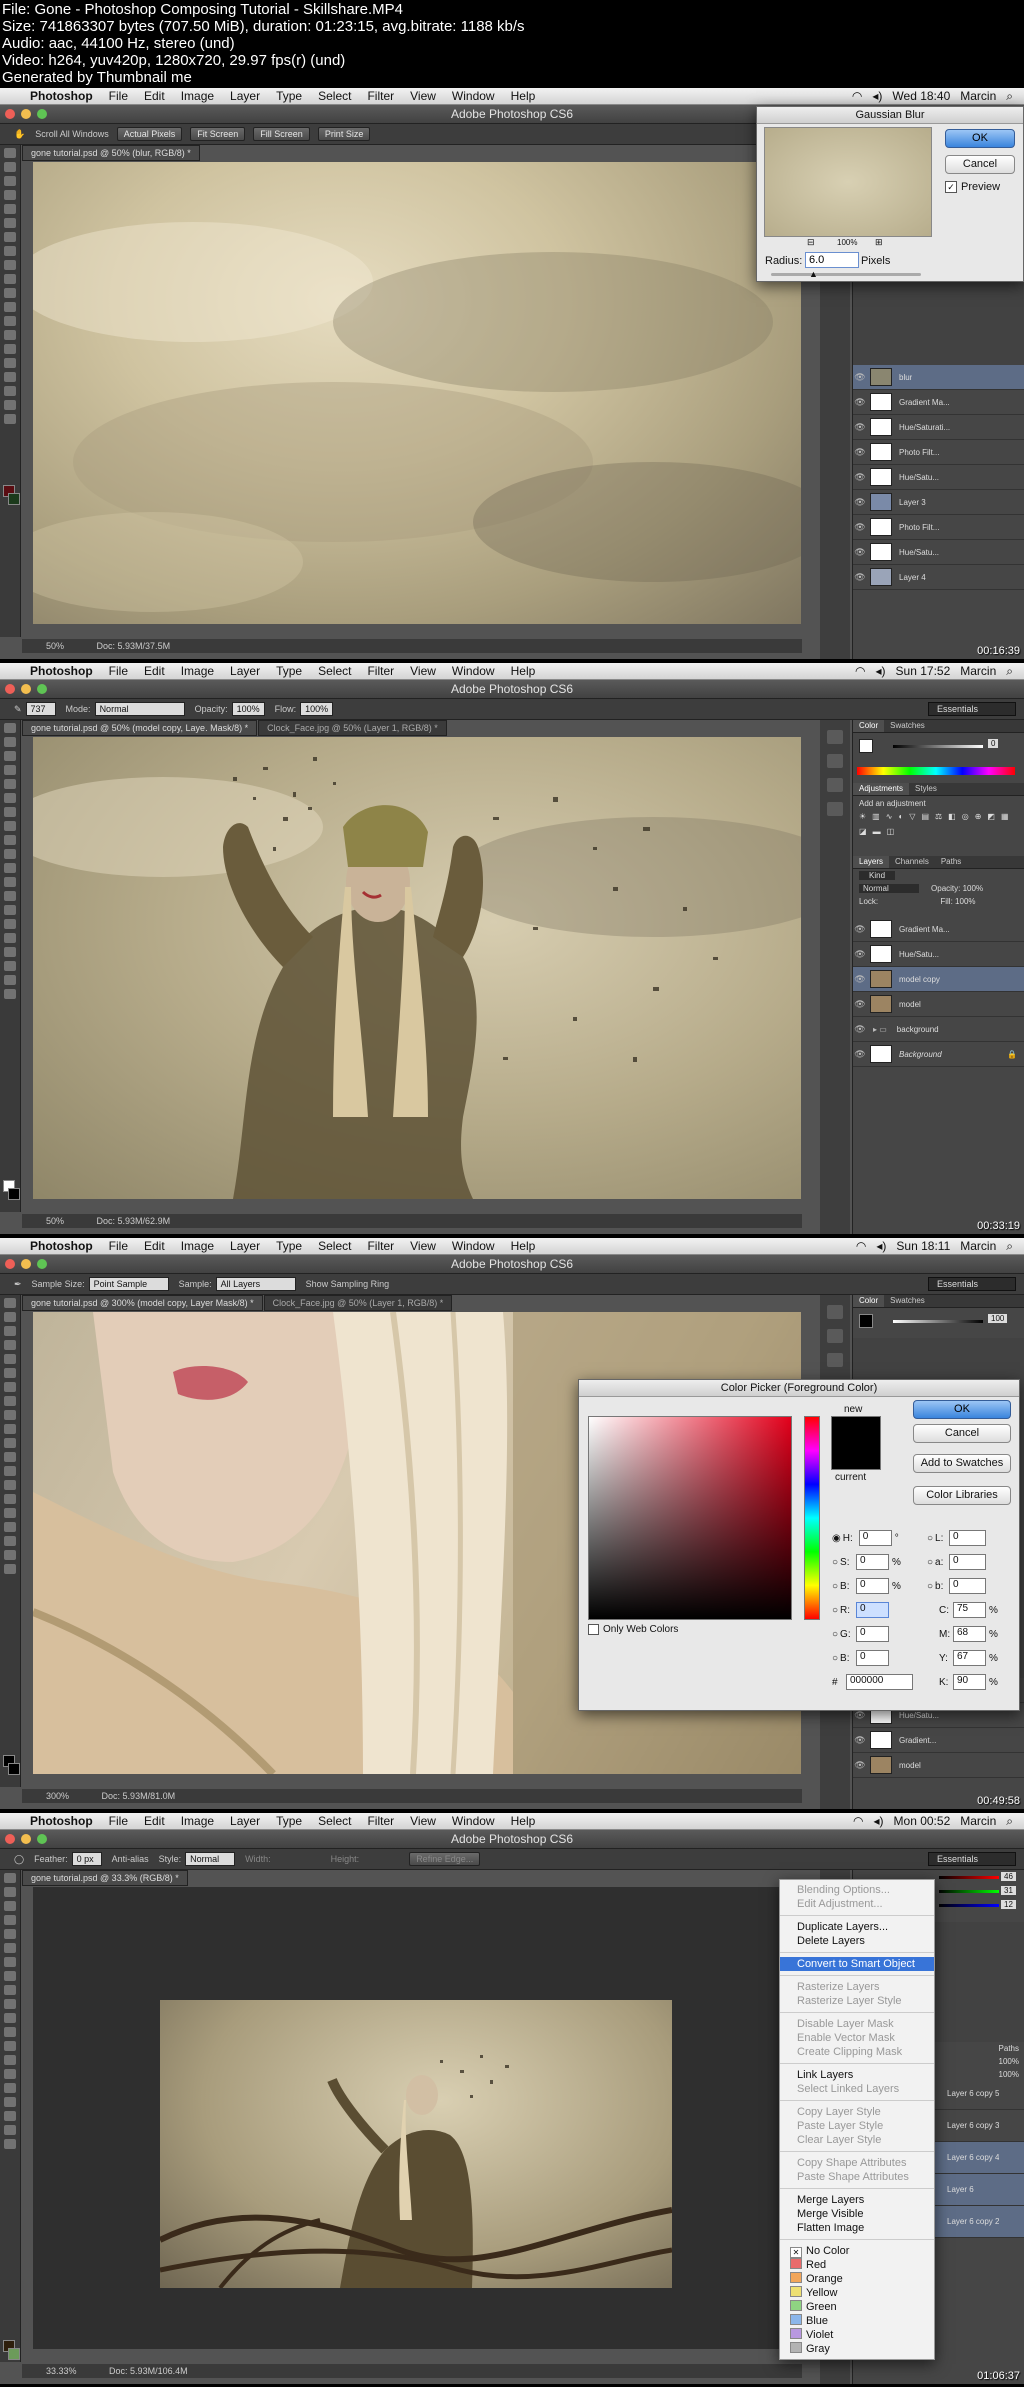 The image size is (1024, 2387). I want to click on zoom-level: 33.33%, so click(61, 2371).